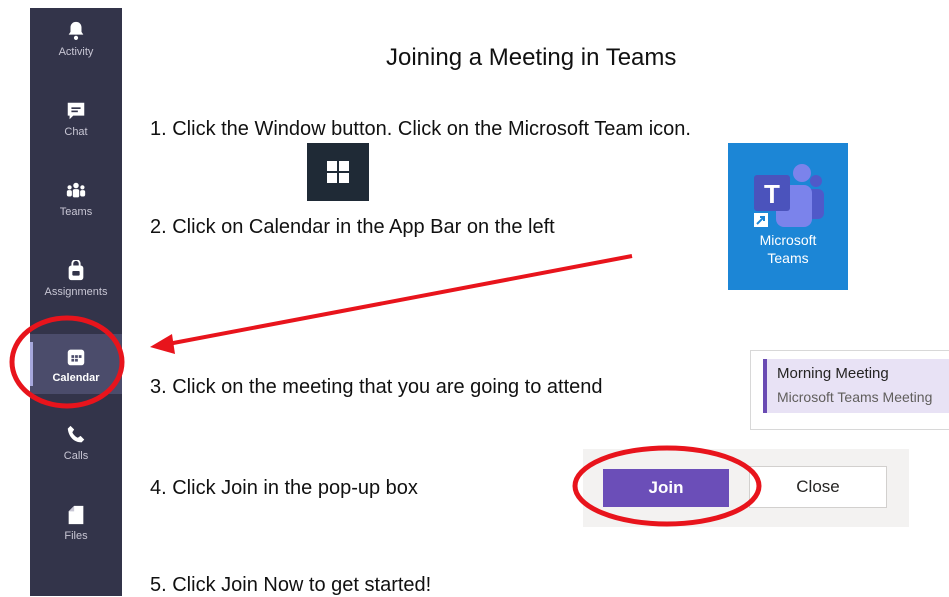 This screenshot has width=949, height=597. I want to click on teams-tile-label-line2: Teams, so click(788, 258).